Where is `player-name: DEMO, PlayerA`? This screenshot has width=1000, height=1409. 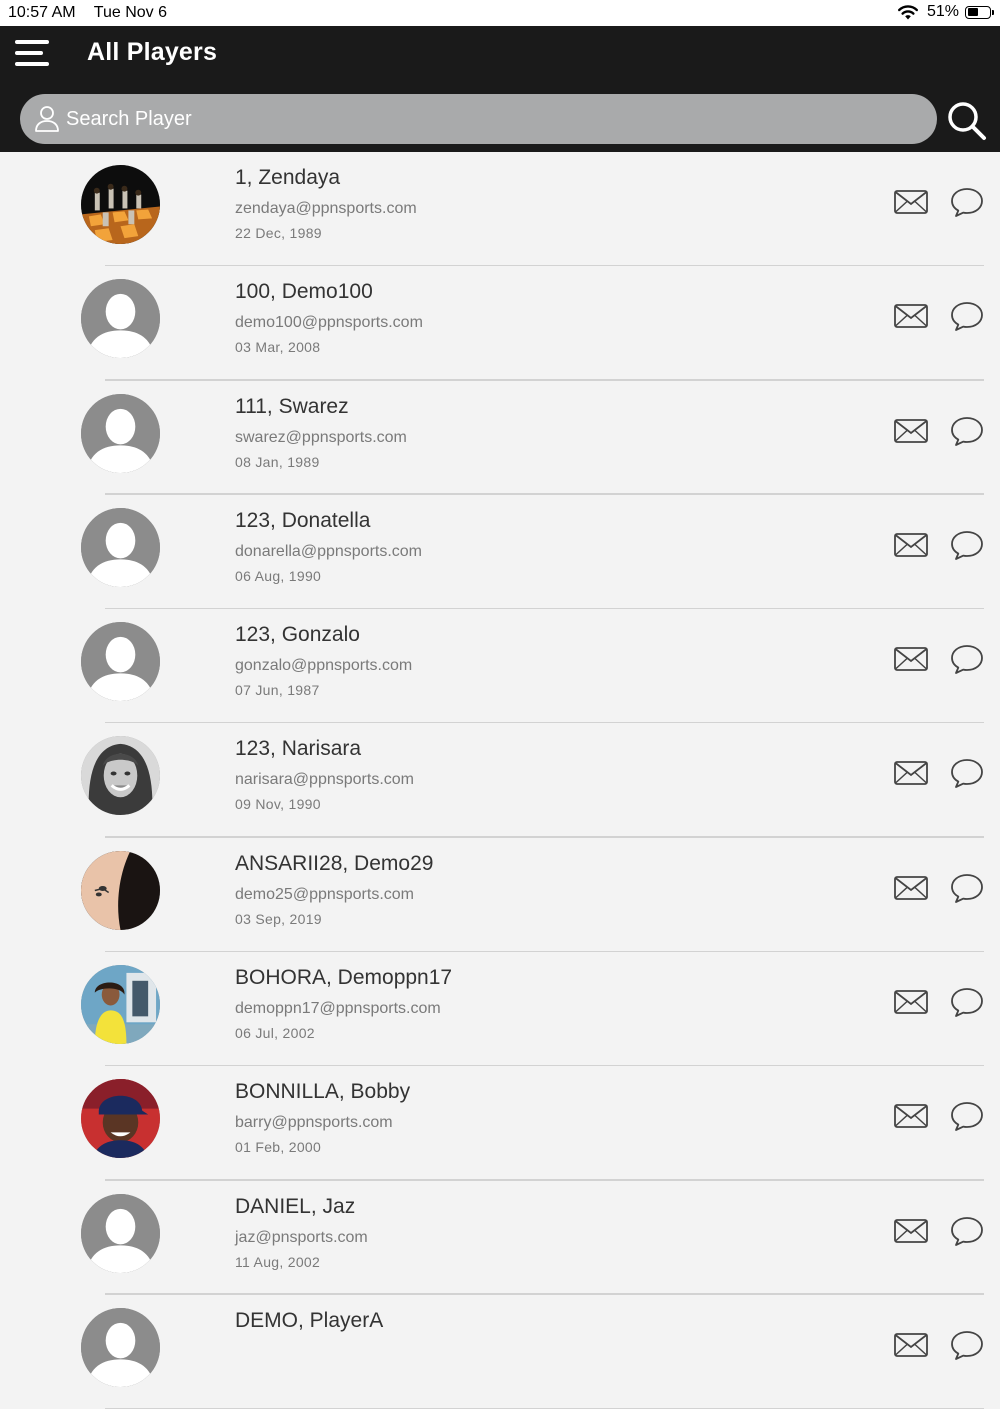 player-name: DEMO, PlayerA is located at coordinates (309, 1320).